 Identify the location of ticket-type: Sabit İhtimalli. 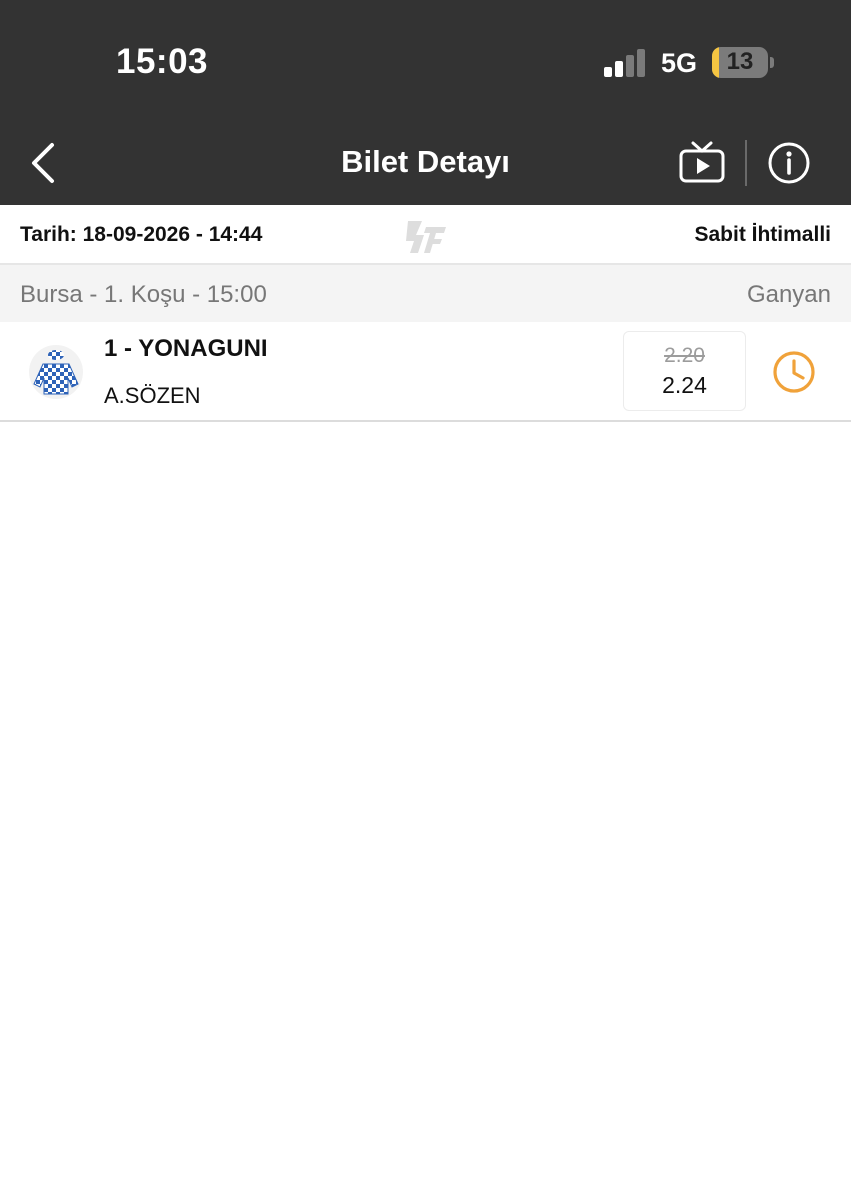
(762, 234).